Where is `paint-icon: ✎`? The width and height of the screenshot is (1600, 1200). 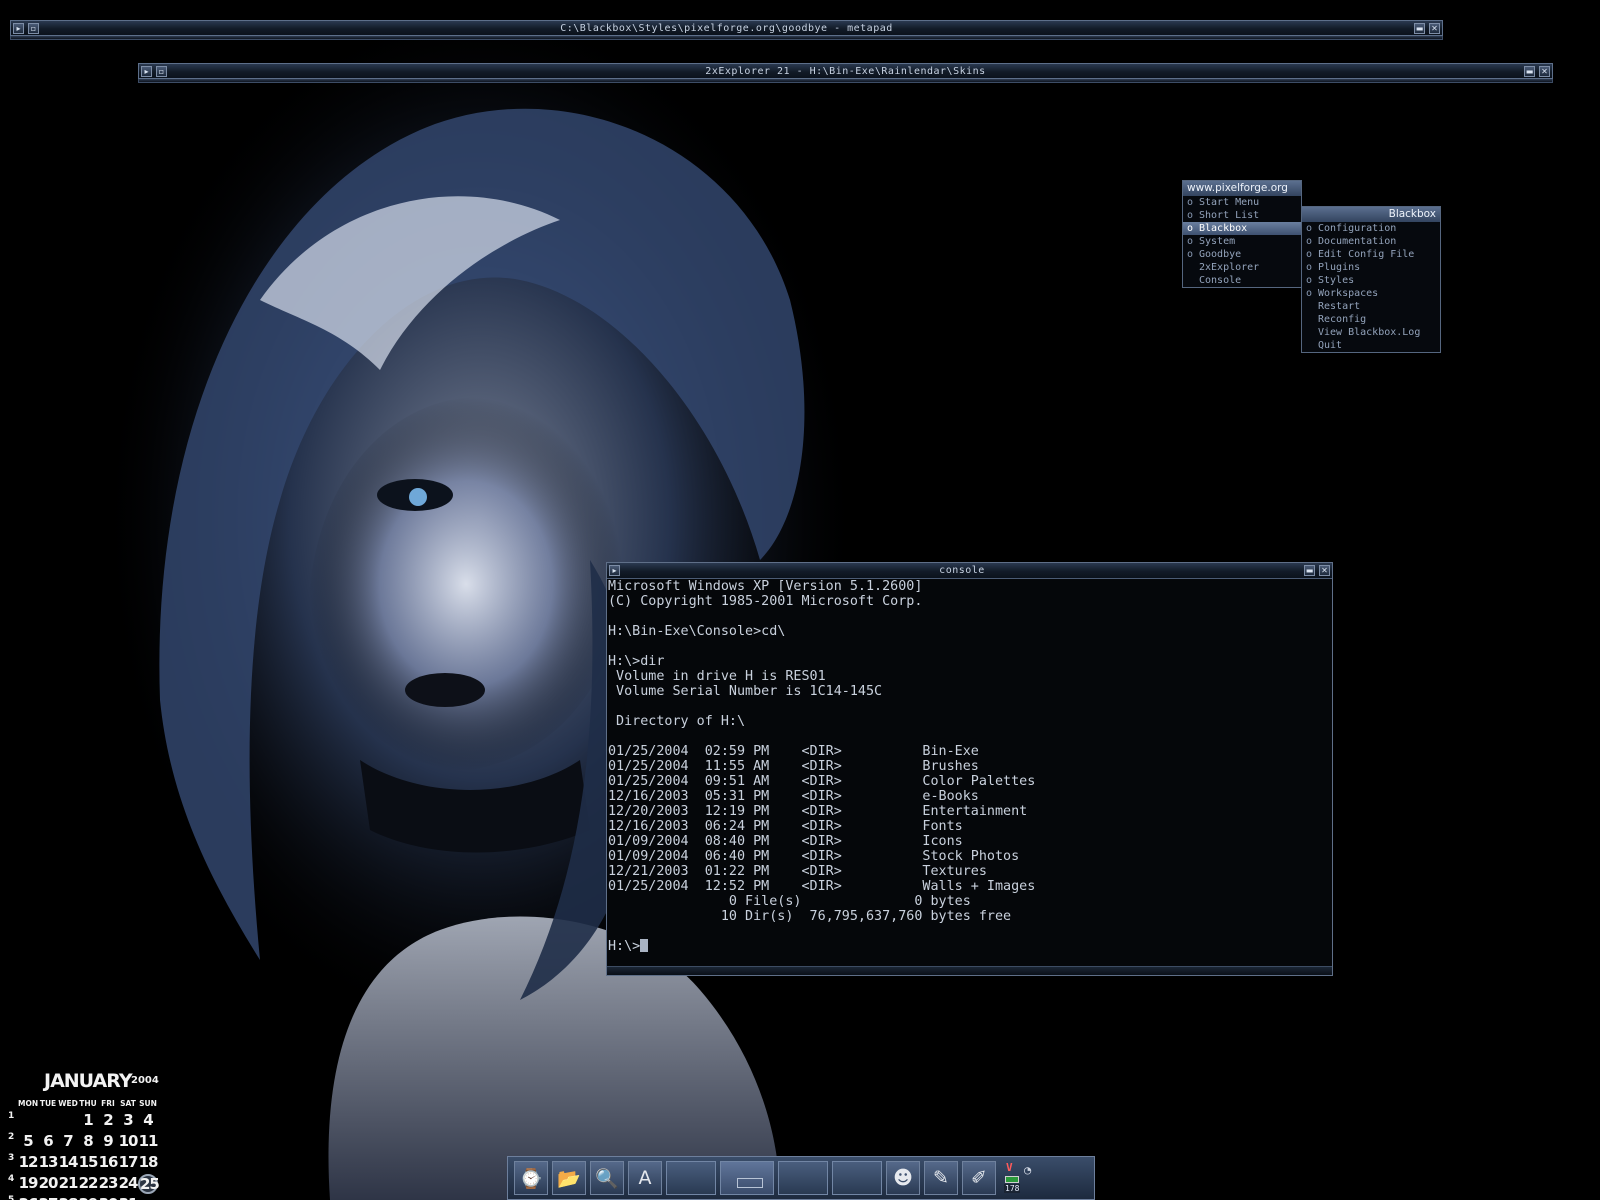 paint-icon: ✎ is located at coordinates (941, 1178).